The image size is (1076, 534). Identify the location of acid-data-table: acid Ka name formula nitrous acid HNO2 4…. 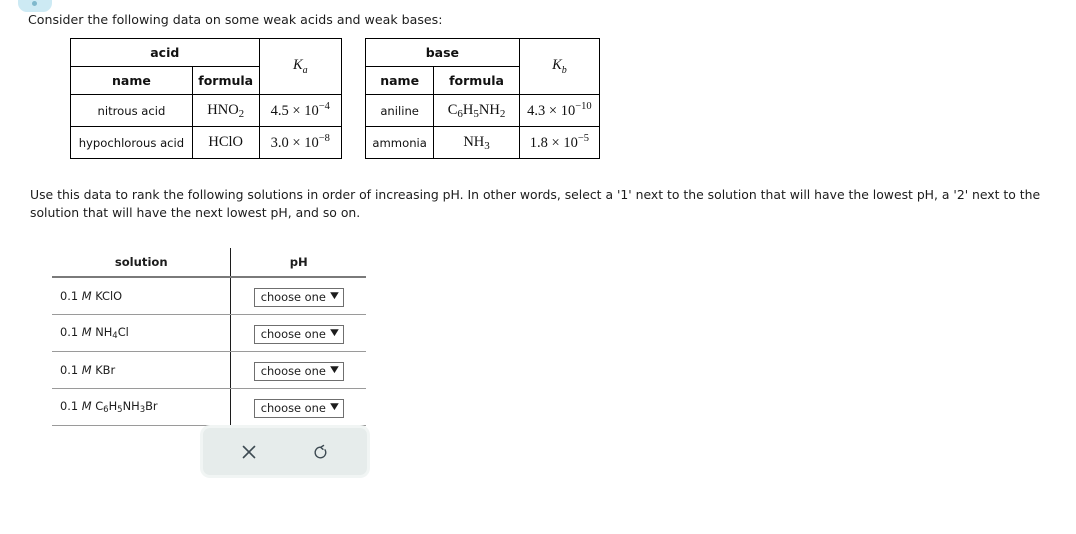
(206, 98).